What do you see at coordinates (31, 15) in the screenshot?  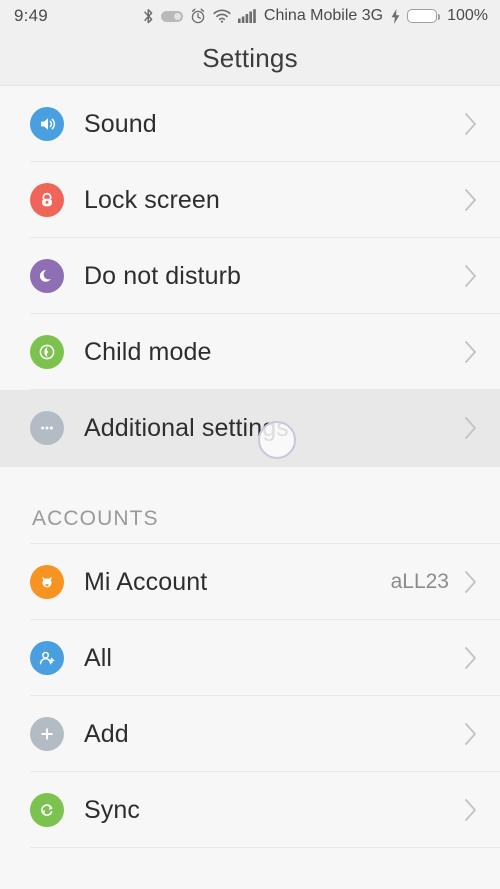 I see `status-bar-time: 9:49` at bounding box center [31, 15].